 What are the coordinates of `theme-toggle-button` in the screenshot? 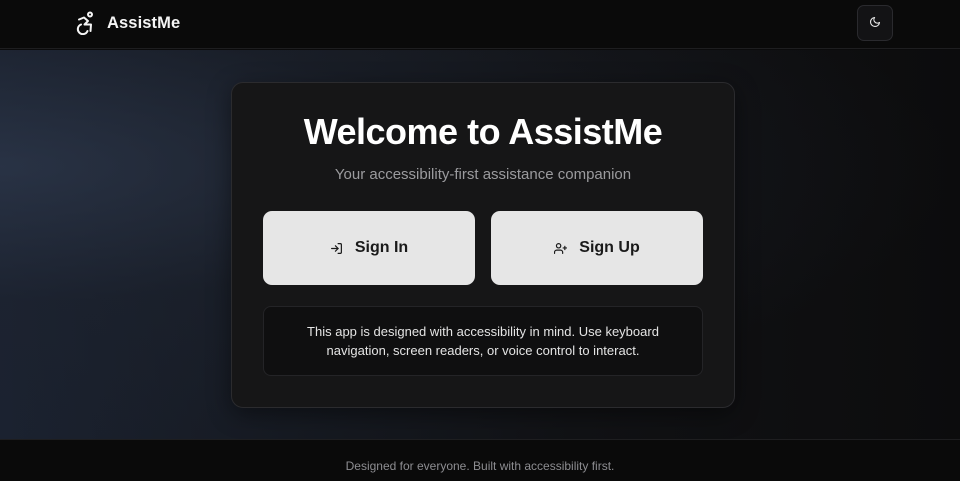 It's located at (875, 23).